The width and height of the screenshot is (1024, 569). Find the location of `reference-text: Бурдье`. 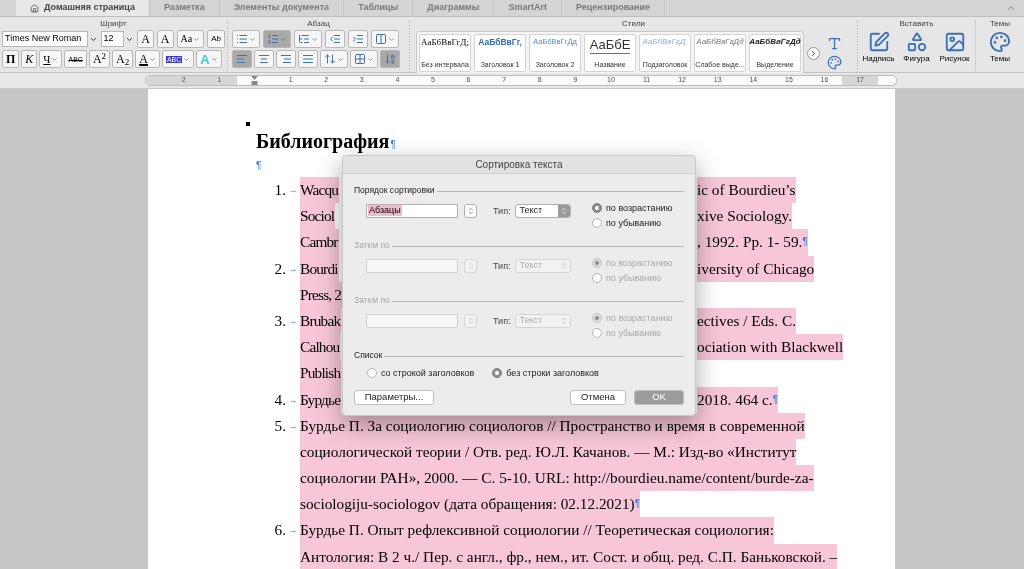

reference-text: Бурдье is located at coordinates (321, 399).